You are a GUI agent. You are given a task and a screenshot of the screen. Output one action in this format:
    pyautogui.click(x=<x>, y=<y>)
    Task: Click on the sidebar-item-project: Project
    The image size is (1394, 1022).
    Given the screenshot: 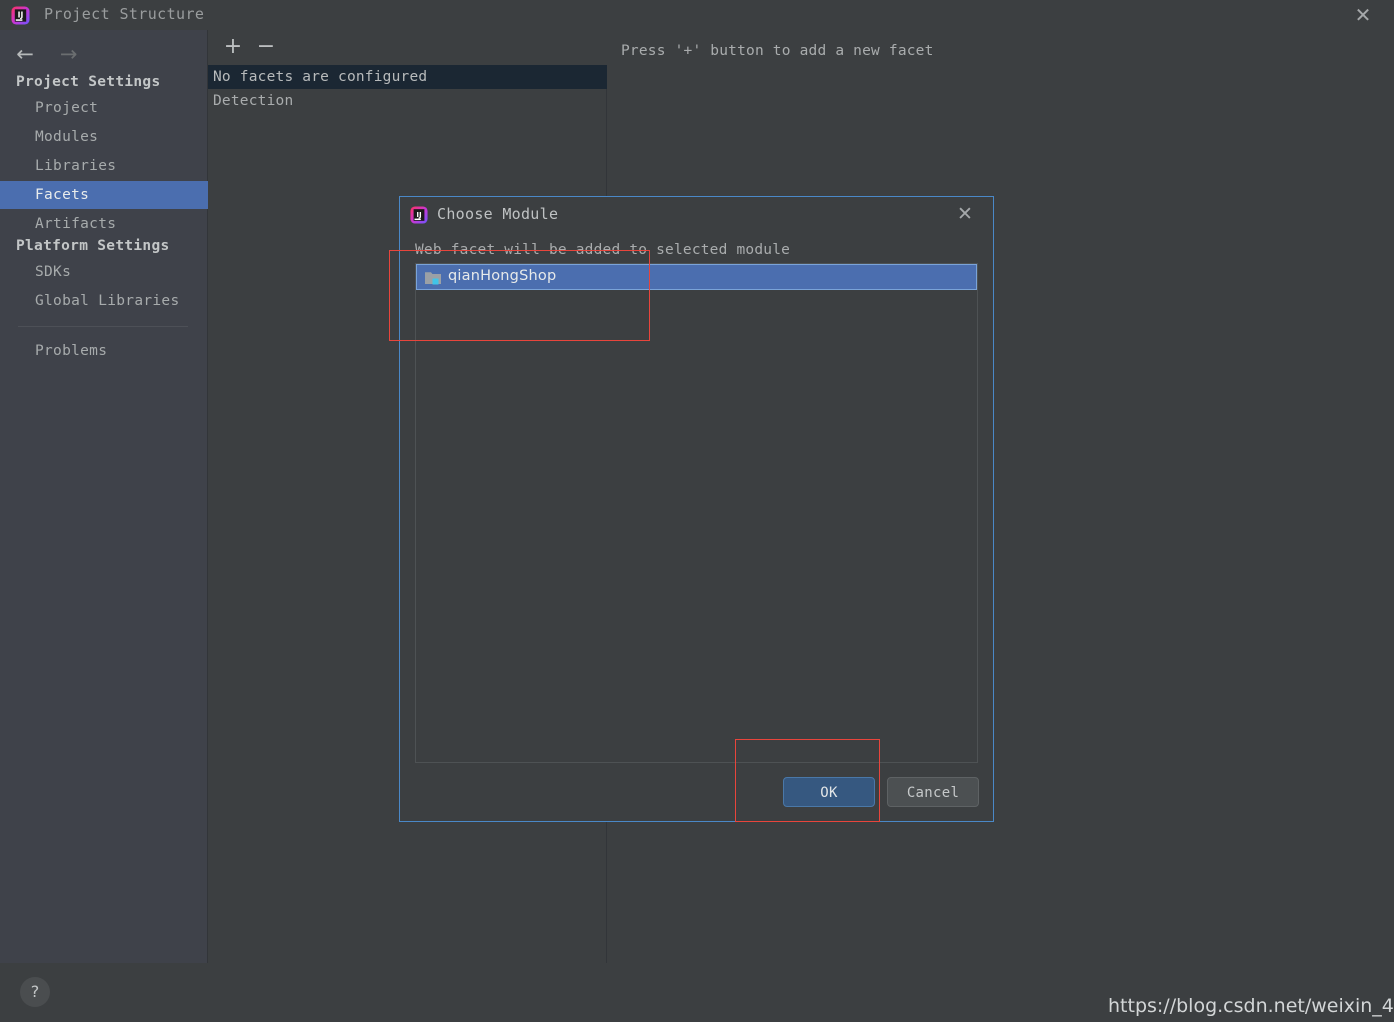 What is the action you would take?
    pyautogui.click(x=104, y=108)
    